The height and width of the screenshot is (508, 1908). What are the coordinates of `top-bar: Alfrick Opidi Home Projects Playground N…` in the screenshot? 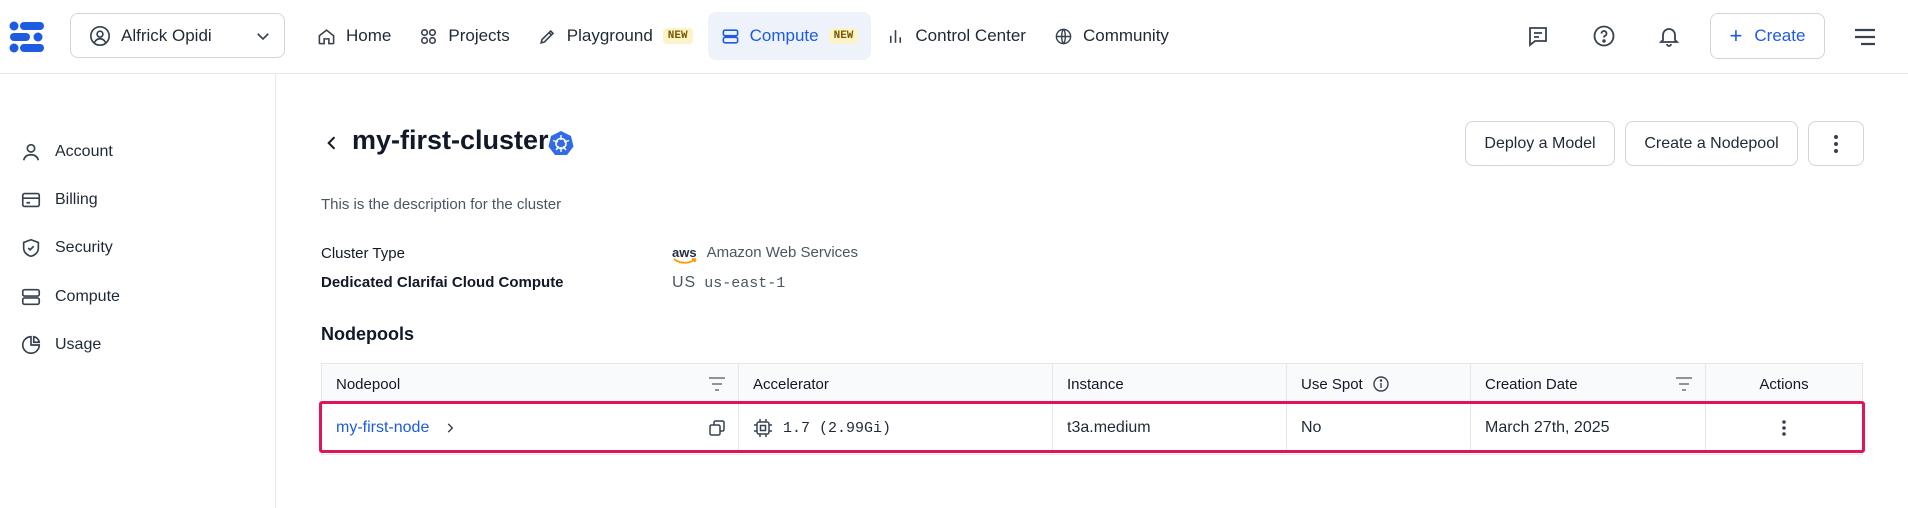 It's located at (954, 37).